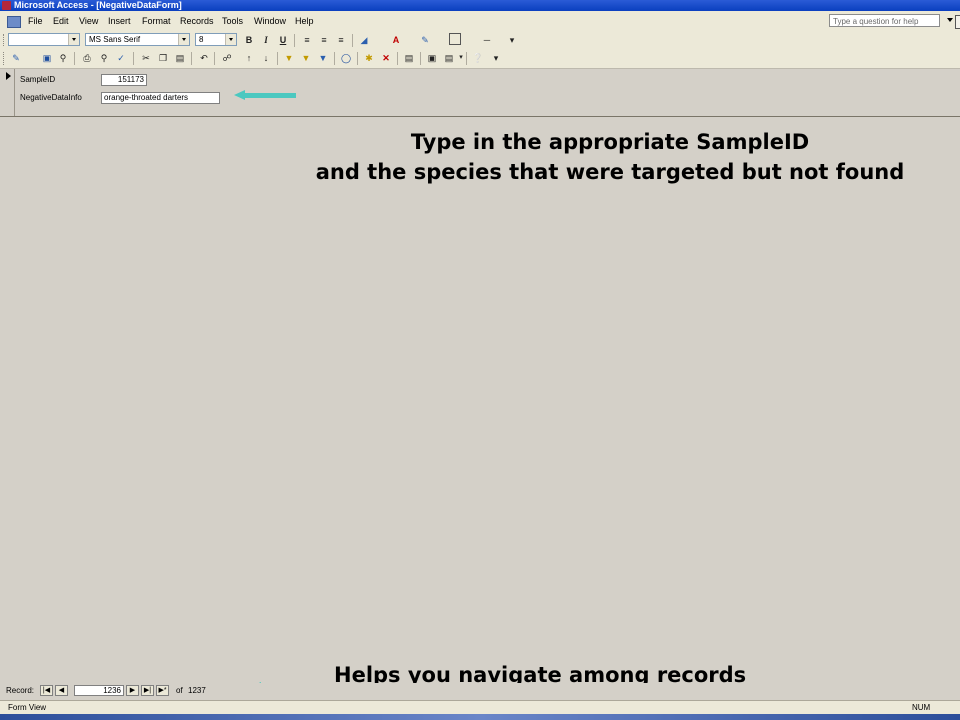 The height and width of the screenshot is (720, 960). Describe the element at coordinates (61, 690) in the screenshot. I see `previous-record-button: ◀` at that location.